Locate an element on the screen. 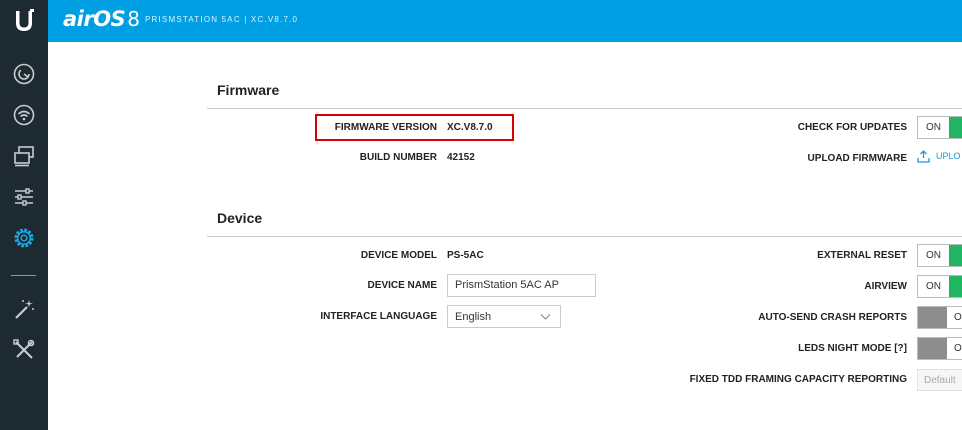  sidebar is located at coordinates (24, 236).